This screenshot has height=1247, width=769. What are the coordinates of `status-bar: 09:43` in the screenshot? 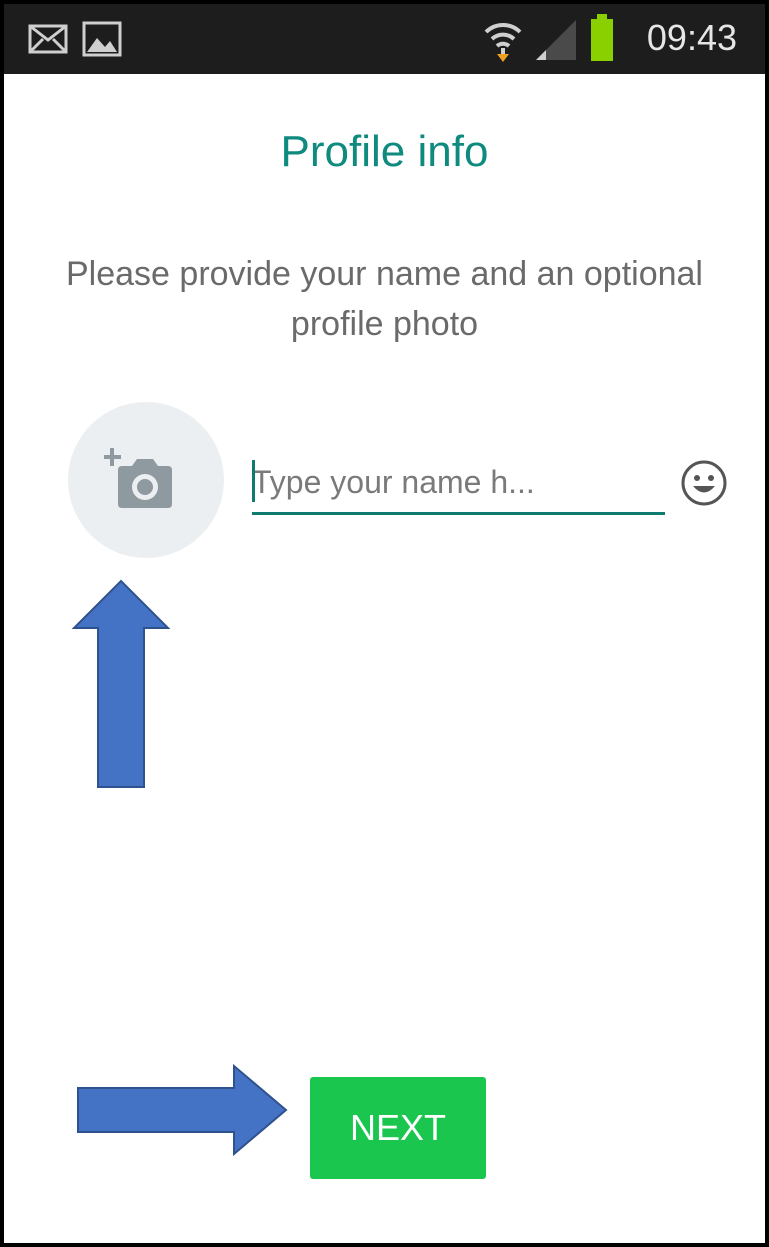 It's located at (384, 39).